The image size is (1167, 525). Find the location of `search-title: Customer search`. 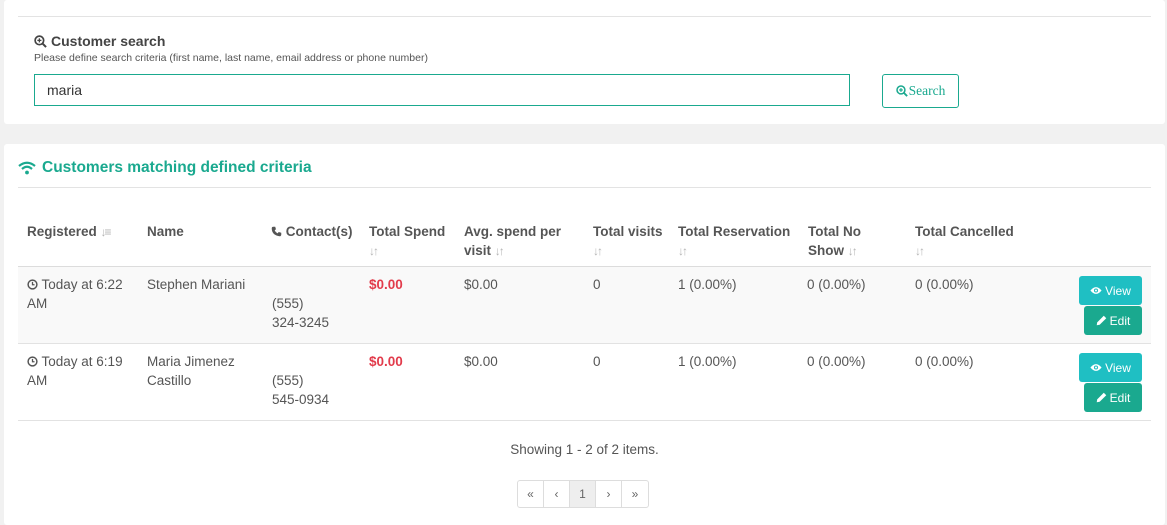

search-title: Customer search is located at coordinates (108, 41).